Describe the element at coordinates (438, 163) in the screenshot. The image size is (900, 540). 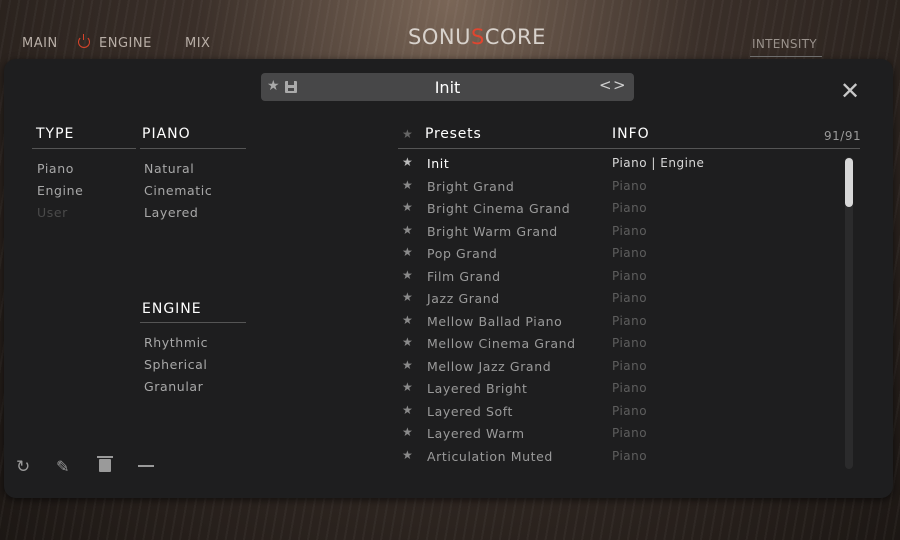
I see `preset-name: Init` at that location.